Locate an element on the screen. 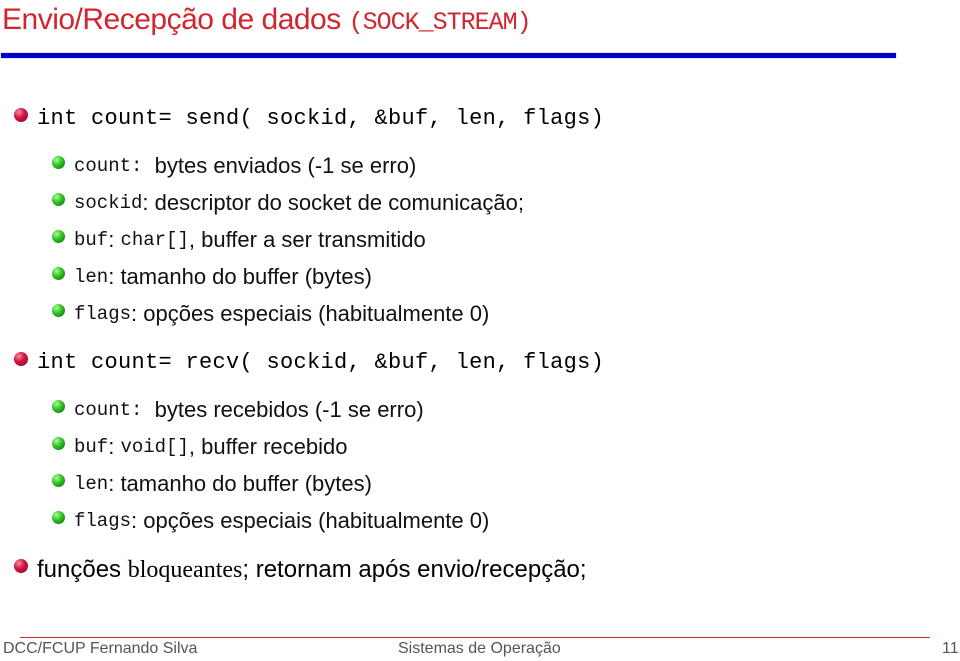  list-item: count: bytes recebidos (-1 se erro) is located at coordinates (238, 410).